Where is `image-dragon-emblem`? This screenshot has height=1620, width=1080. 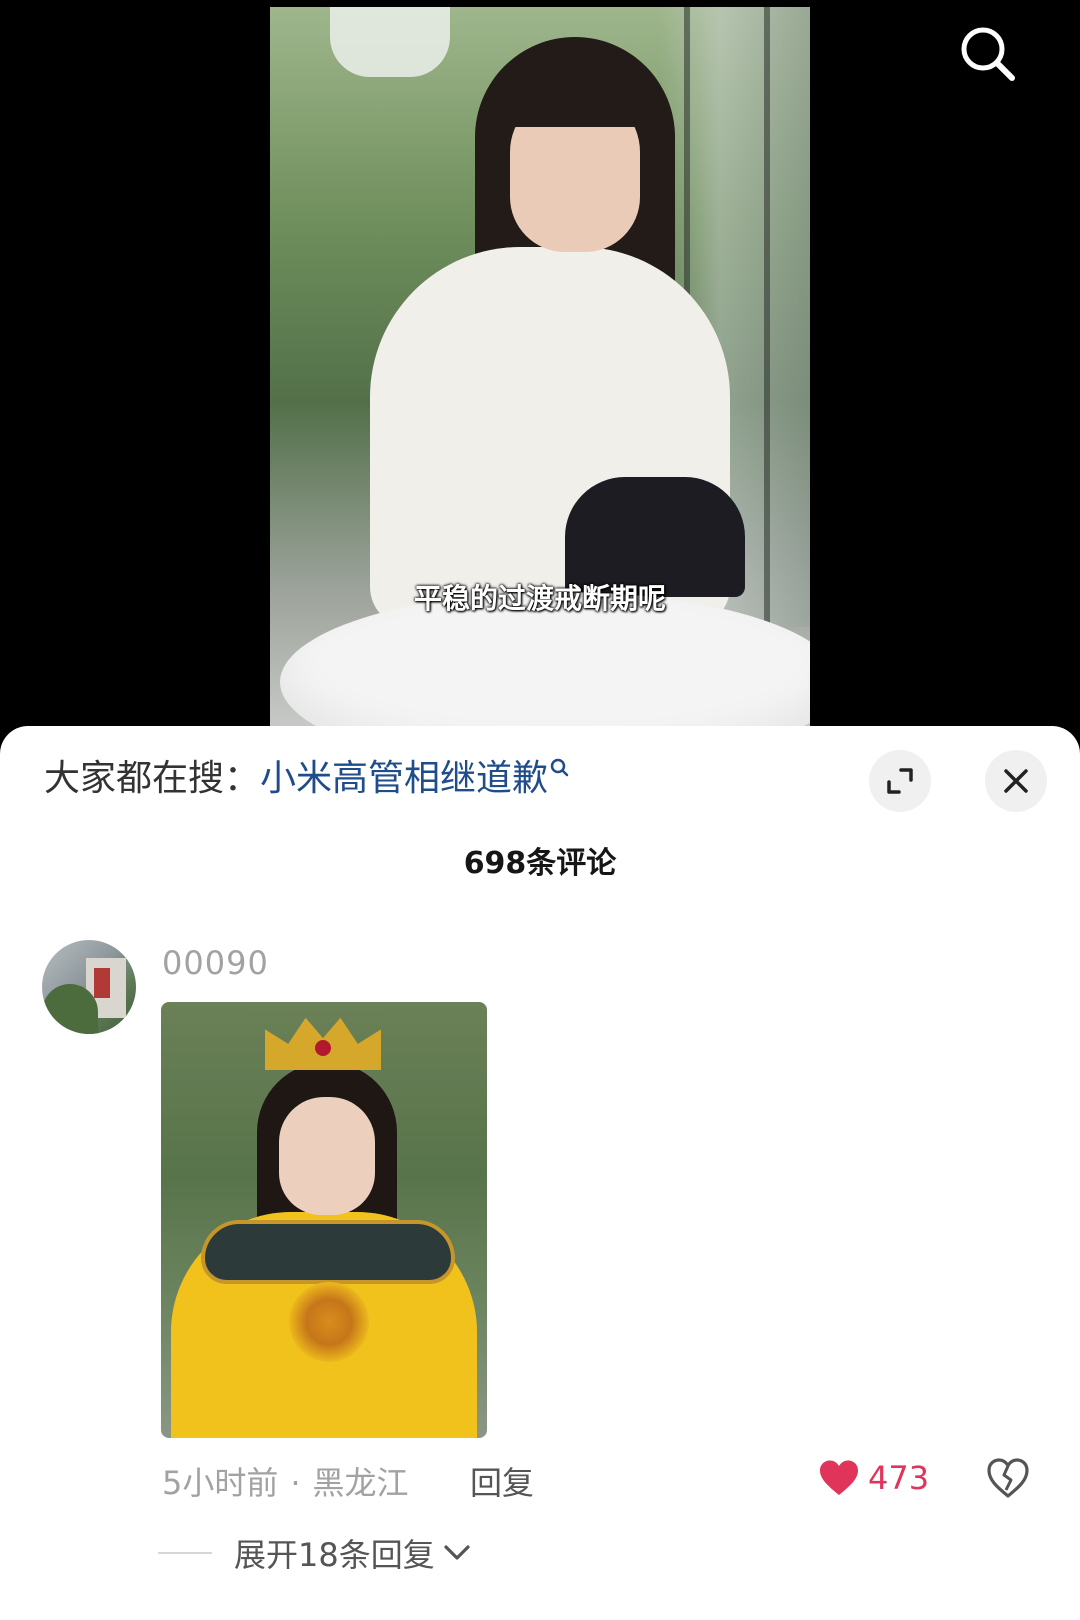
image-dragon-emblem is located at coordinates (329, 1322).